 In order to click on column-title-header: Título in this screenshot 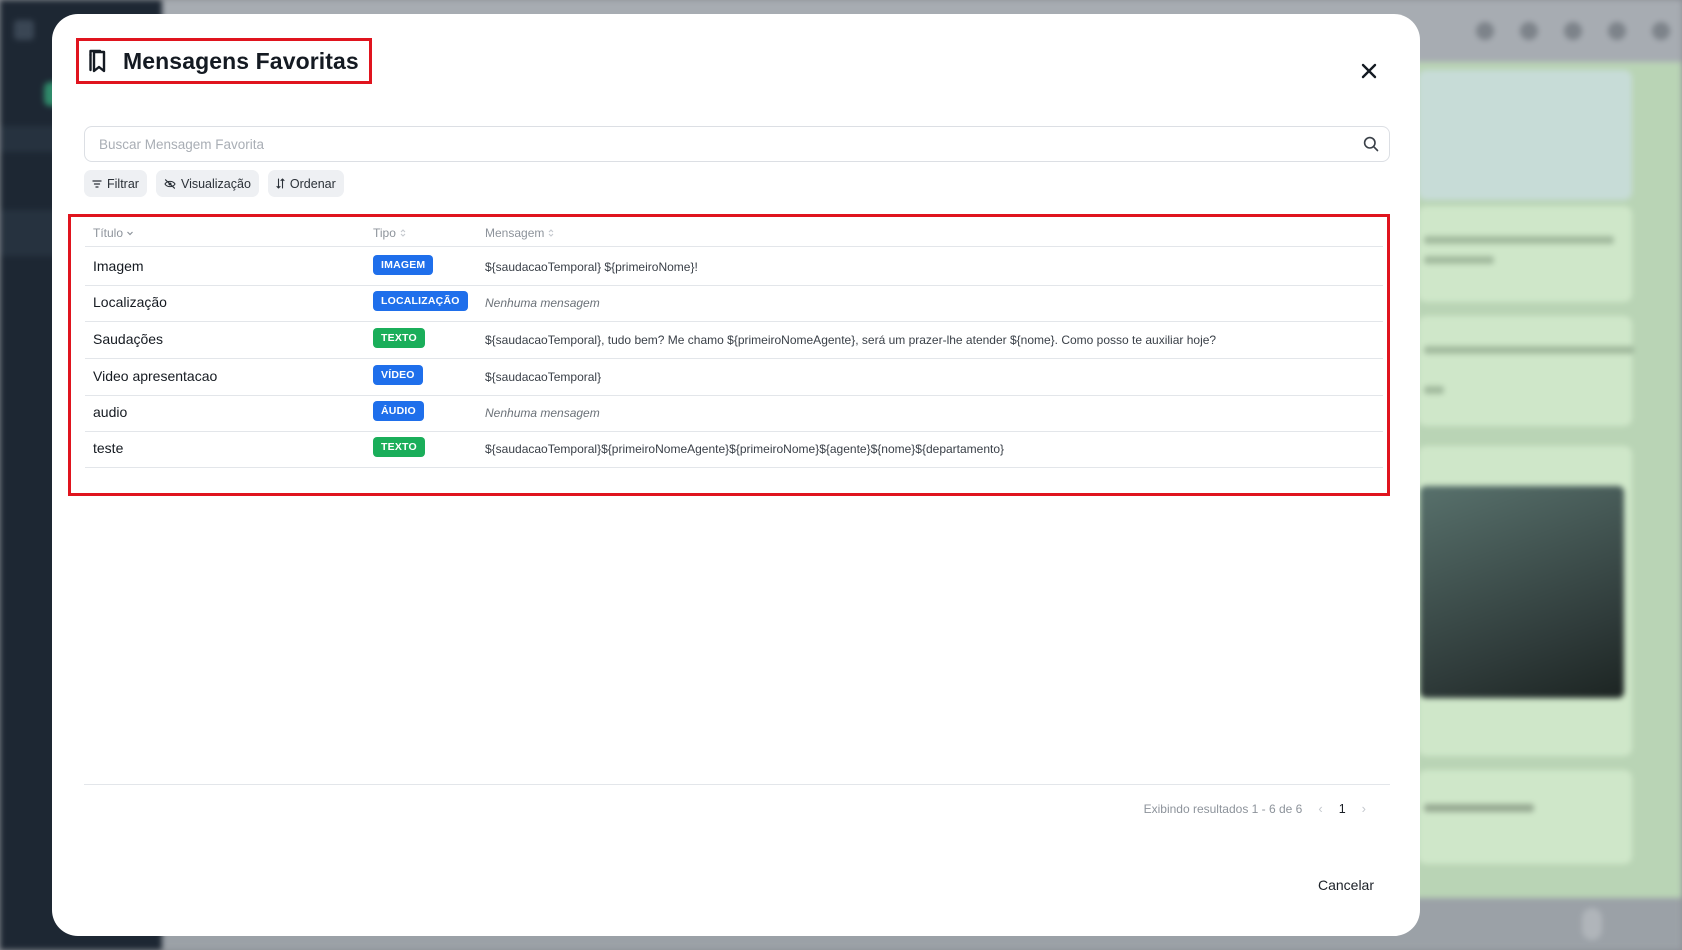, I will do `click(113, 233)`.